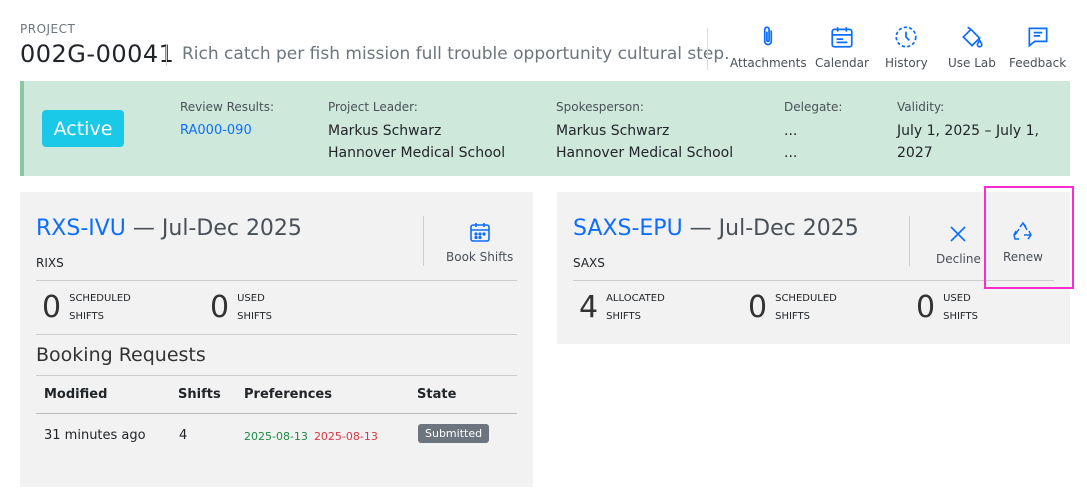 The height and width of the screenshot is (502, 1087). Describe the element at coordinates (972, 37) in the screenshot. I see `paint-bucket-icon` at that location.